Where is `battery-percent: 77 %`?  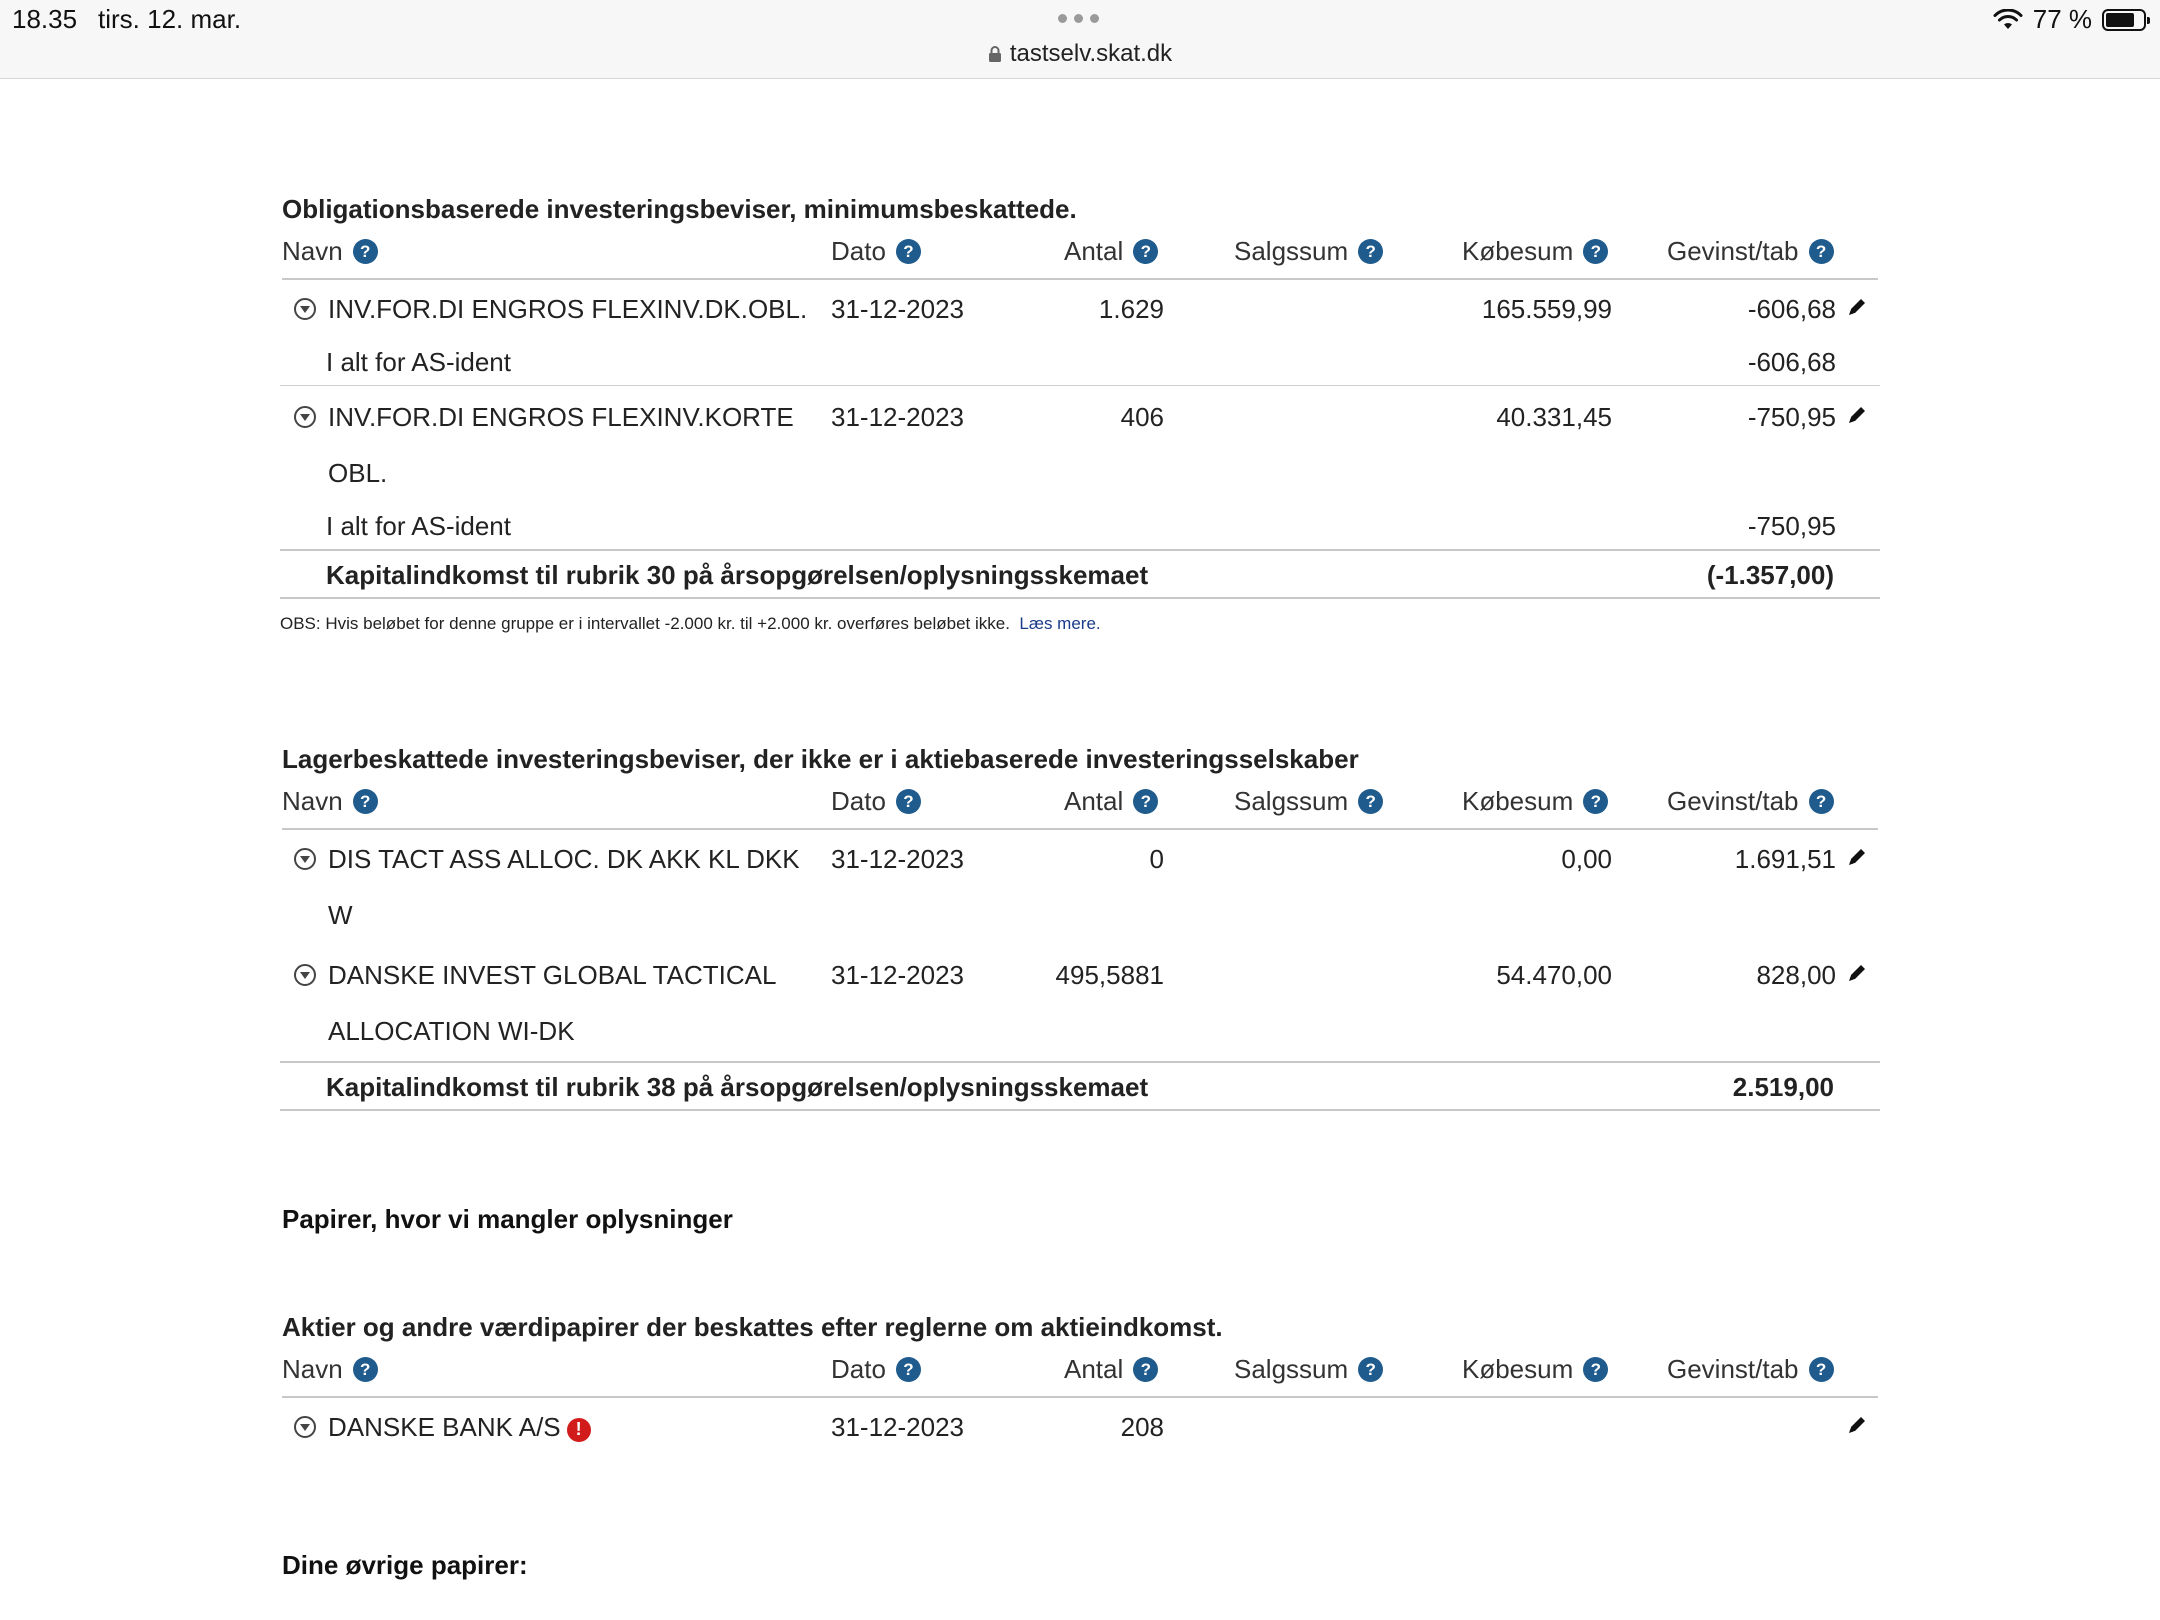 battery-percent: 77 % is located at coordinates (2062, 19).